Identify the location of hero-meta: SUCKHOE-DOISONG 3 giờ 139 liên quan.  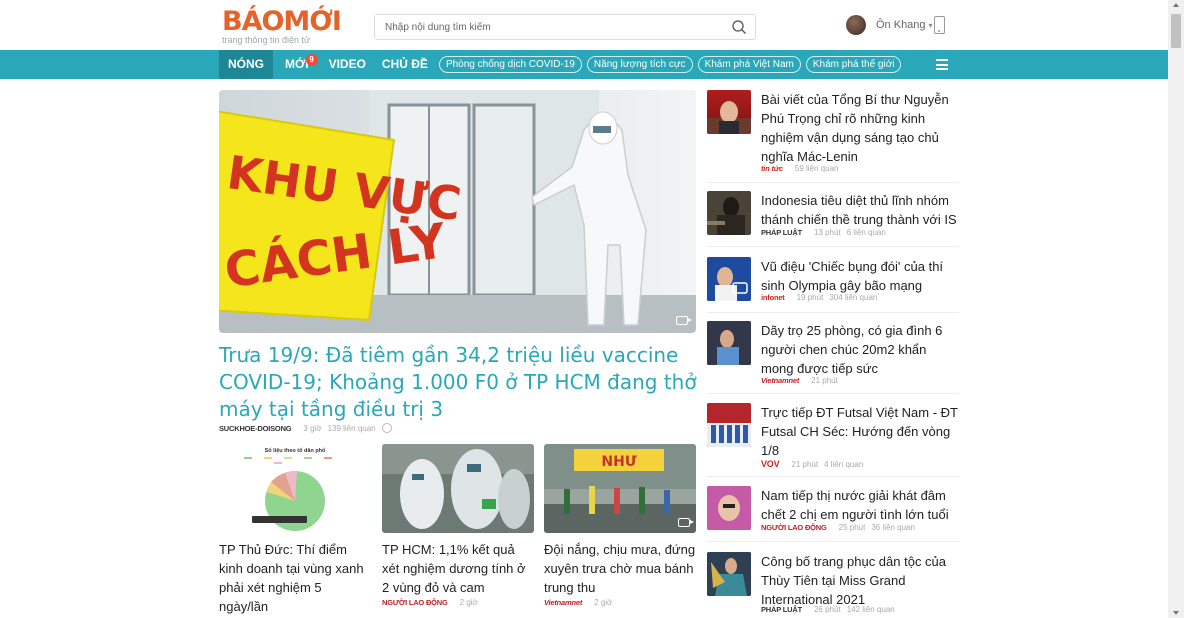
(305, 428).